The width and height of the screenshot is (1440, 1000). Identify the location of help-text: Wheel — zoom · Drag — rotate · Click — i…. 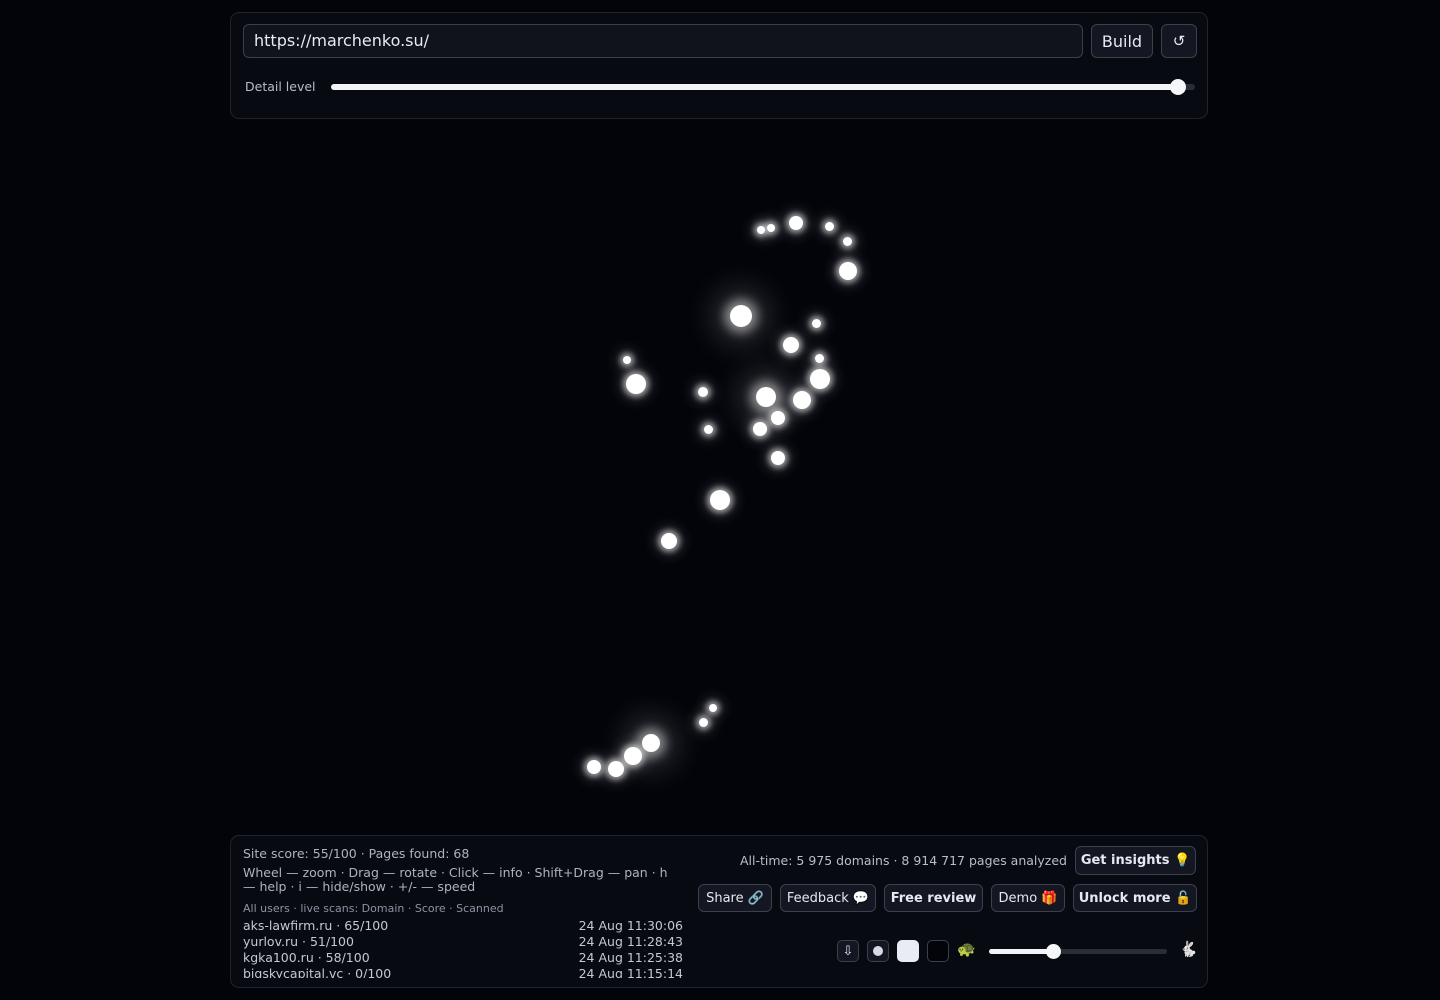
(455, 879).